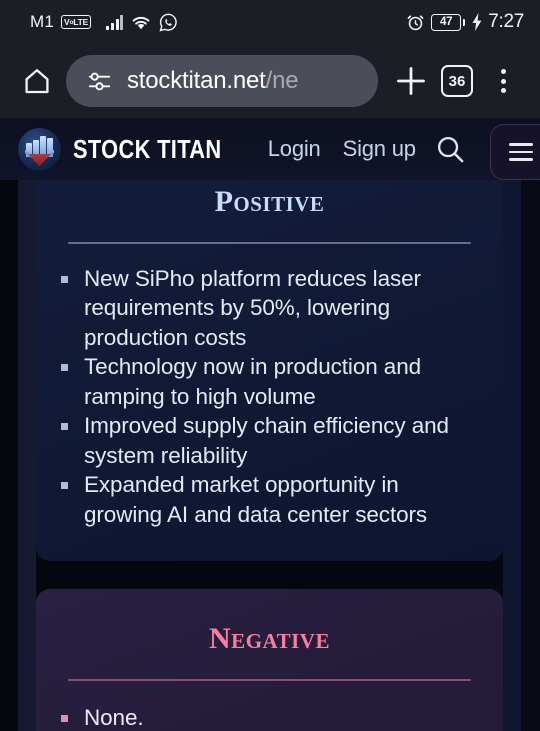  Describe the element at coordinates (115, 22) in the screenshot. I see `signal-bars-icon` at that location.